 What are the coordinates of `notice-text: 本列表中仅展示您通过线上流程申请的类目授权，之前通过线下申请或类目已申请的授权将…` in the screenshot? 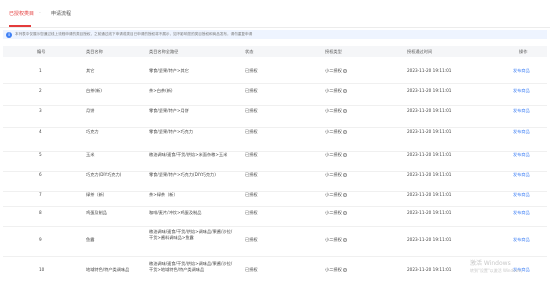 It's located at (134, 34).